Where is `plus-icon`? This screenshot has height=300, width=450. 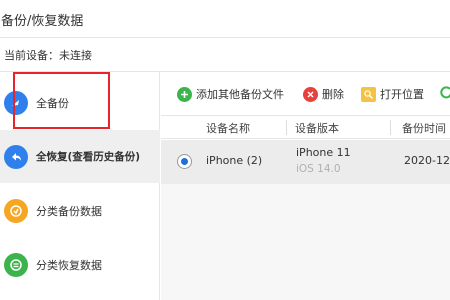 plus-icon is located at coordinates (184, 94).